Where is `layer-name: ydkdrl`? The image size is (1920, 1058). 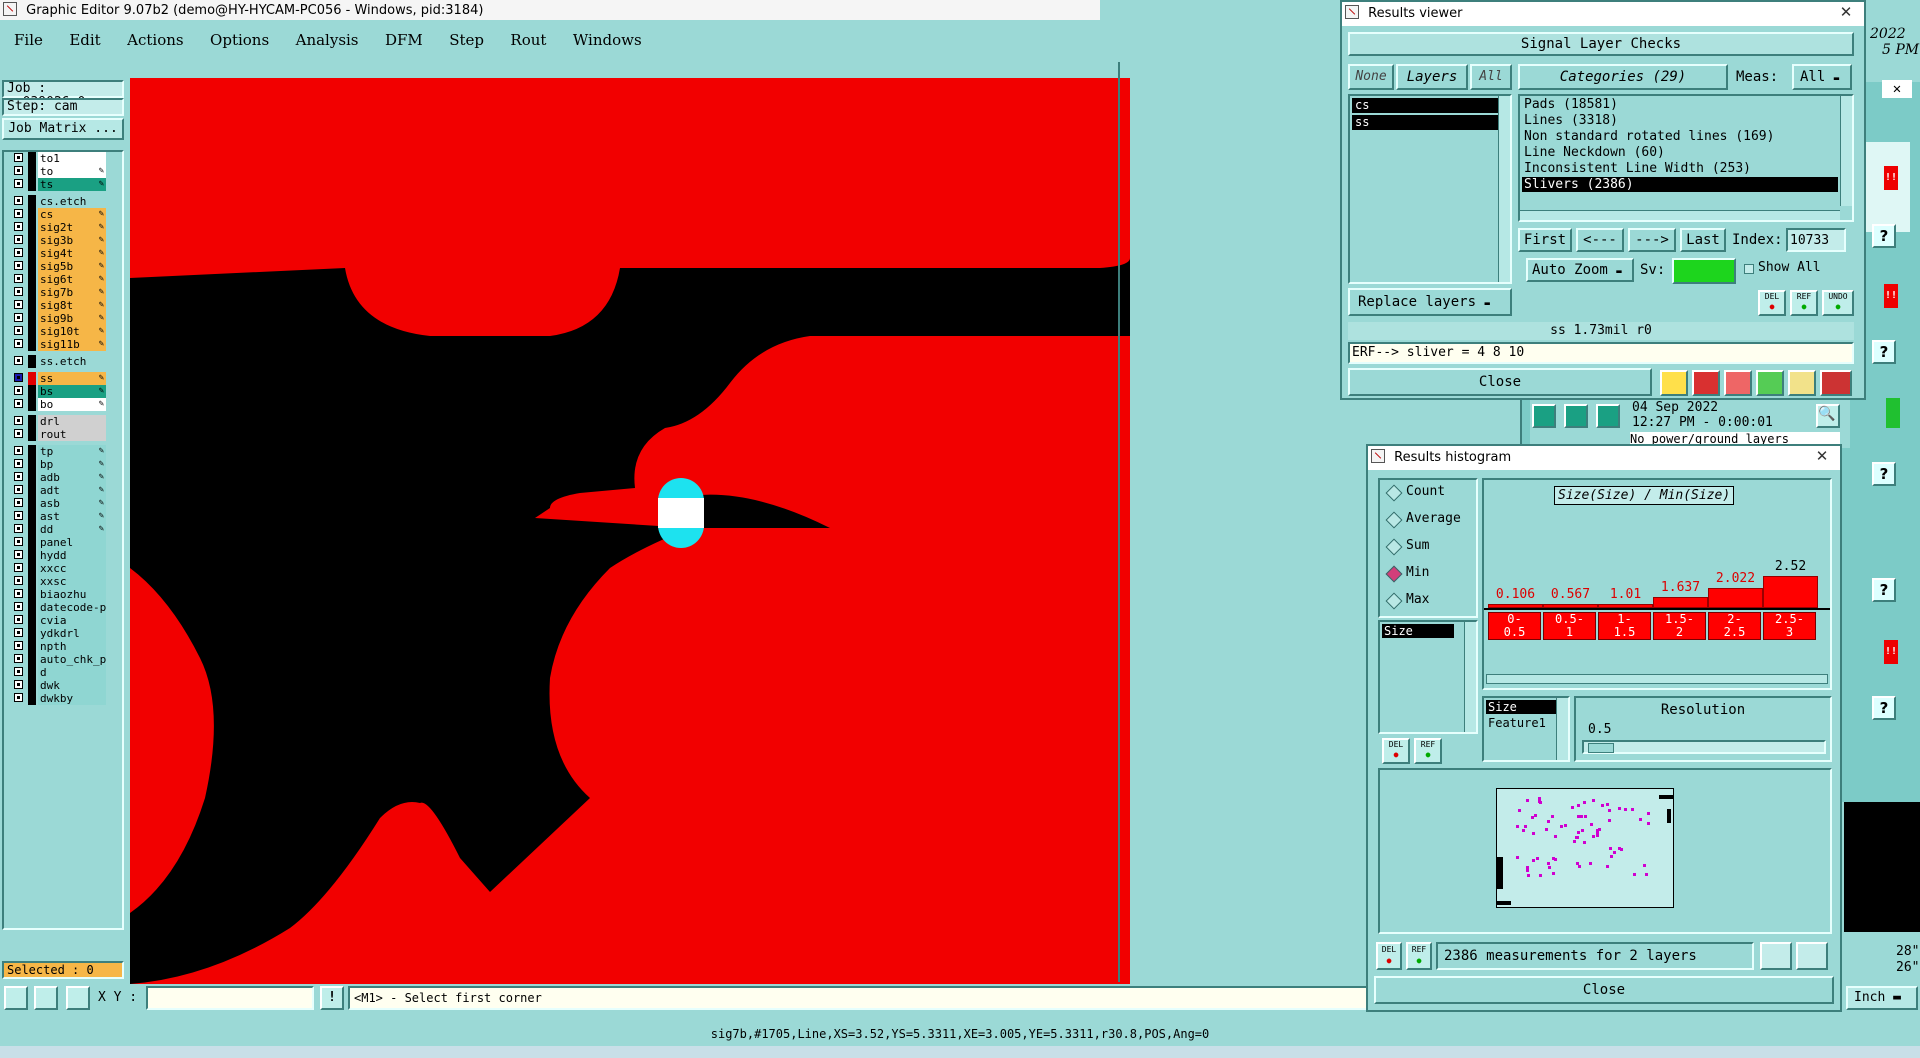
layer-name: ydkdrl is located at coordinates (72, 633).